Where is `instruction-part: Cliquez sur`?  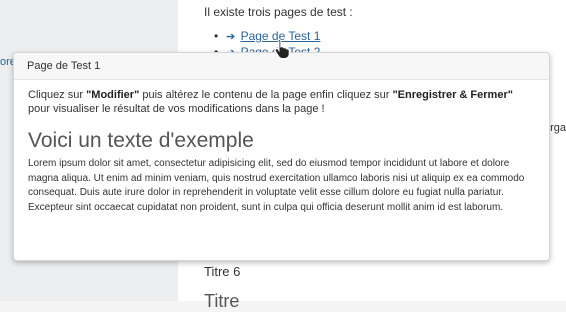
instruction-part: Cliquez sur is located at coordinates (57, 95).